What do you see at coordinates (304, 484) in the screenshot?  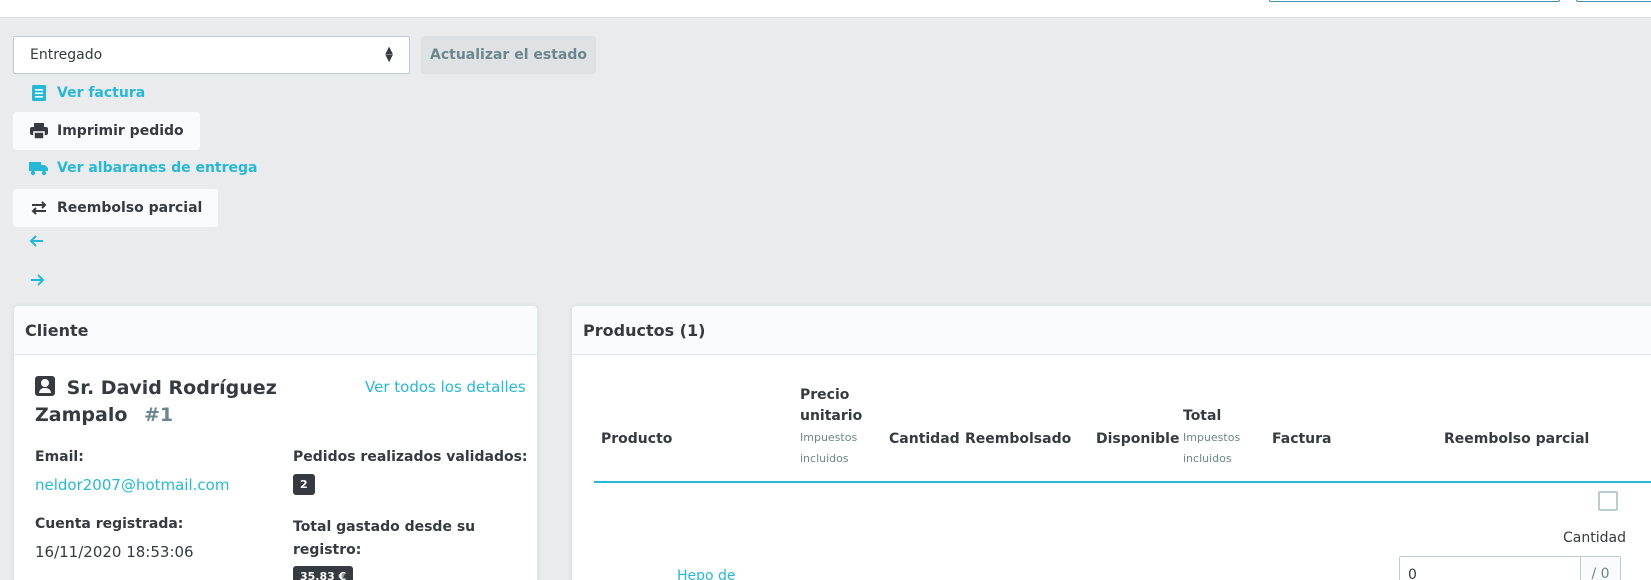 I see `orders-count-badge: 2` at bounding box center [304, 484].